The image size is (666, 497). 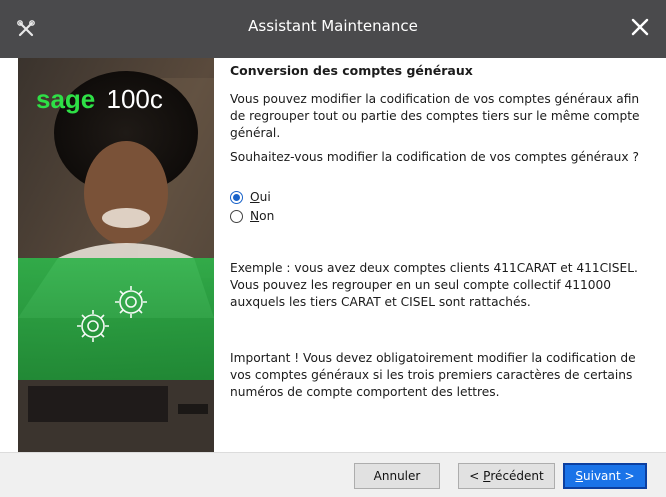 I want to click on codification-choice: Oui Non, so click(x=440, y=207).